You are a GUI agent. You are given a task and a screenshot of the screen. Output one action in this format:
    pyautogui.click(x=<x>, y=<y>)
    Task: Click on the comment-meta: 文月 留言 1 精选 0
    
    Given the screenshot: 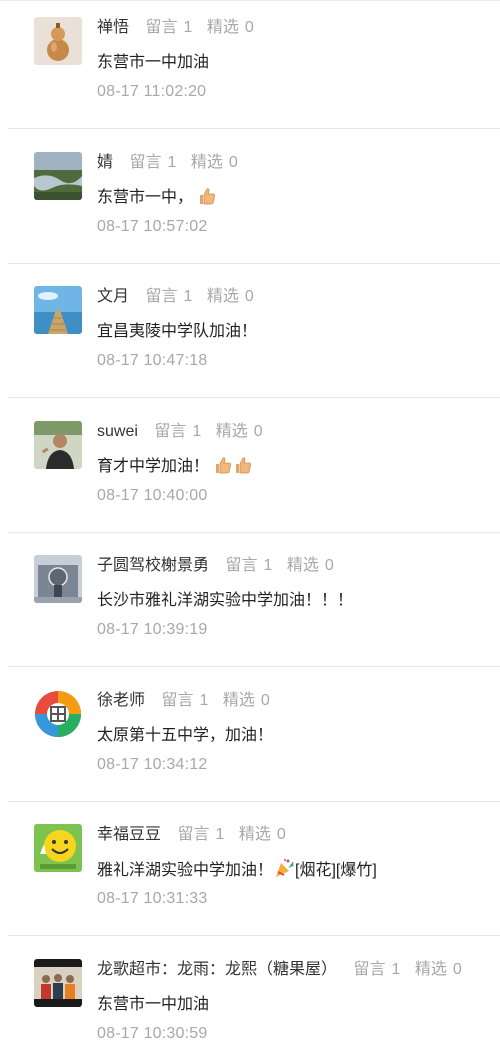 What is the action you would take?
    pyautogui.click(x=180, y=297)
    